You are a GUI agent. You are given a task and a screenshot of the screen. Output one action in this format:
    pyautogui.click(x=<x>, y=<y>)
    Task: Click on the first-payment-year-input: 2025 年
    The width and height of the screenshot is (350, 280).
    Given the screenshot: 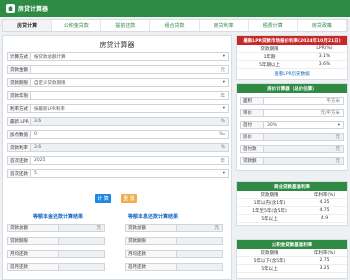 What is the action you would take?
    pyautogui.click(x=130, y=160)
    